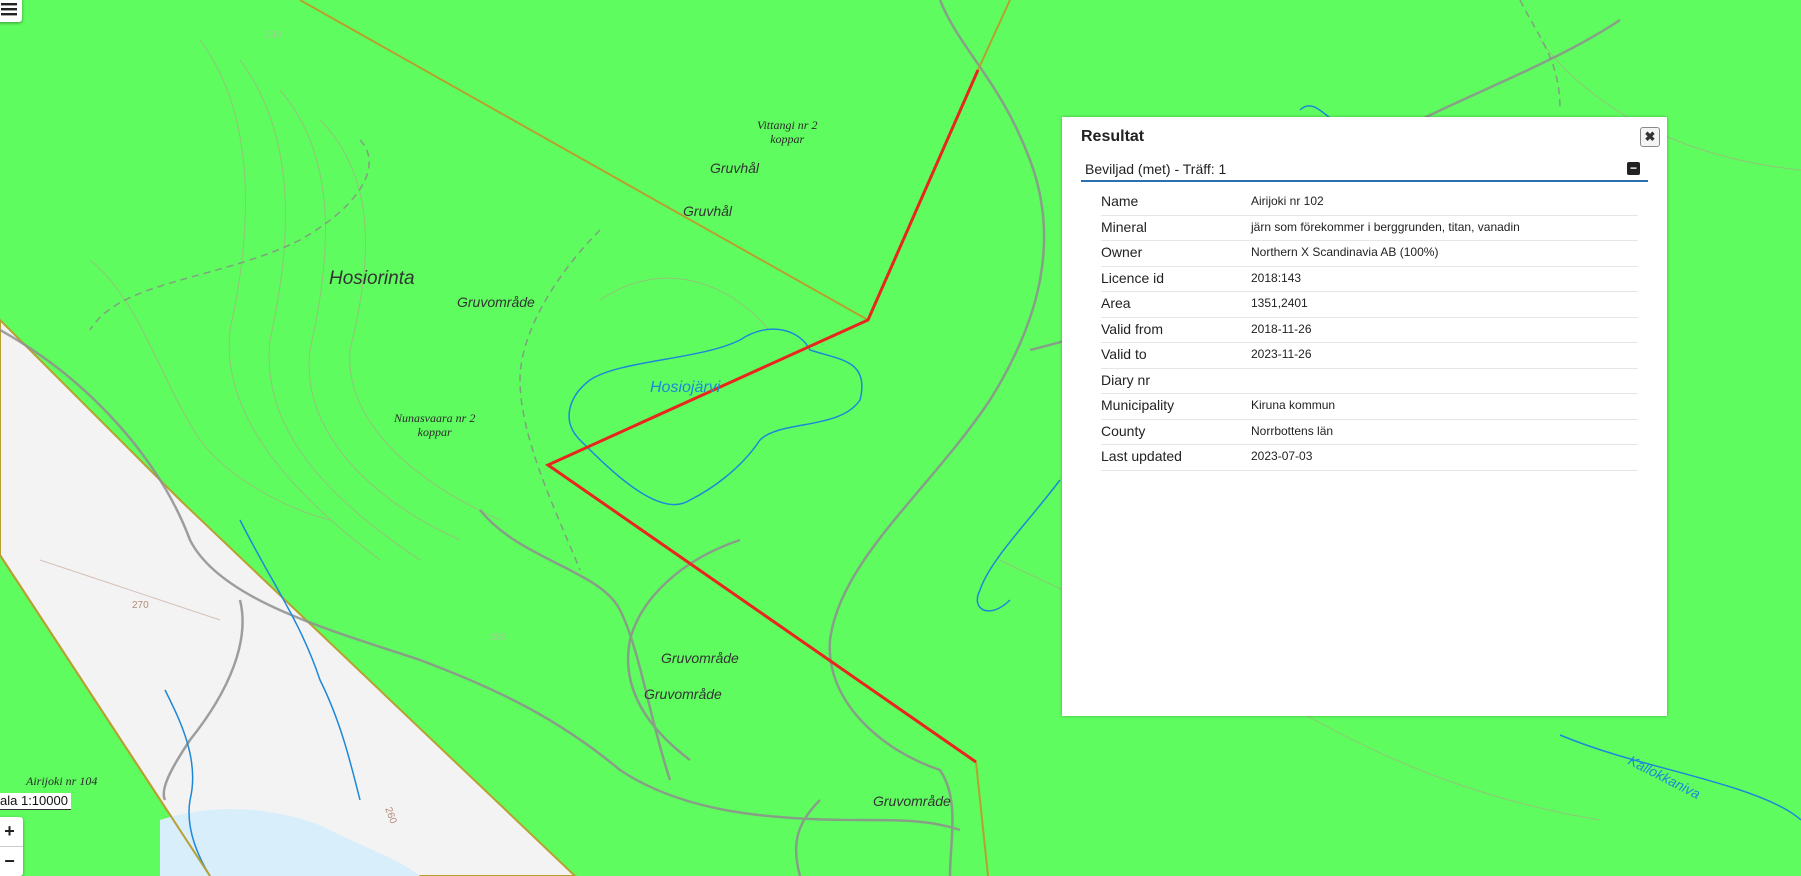 This screenshot has height=876, width=1801. I want to click on collapse-icon: −, so click(1633, 168).